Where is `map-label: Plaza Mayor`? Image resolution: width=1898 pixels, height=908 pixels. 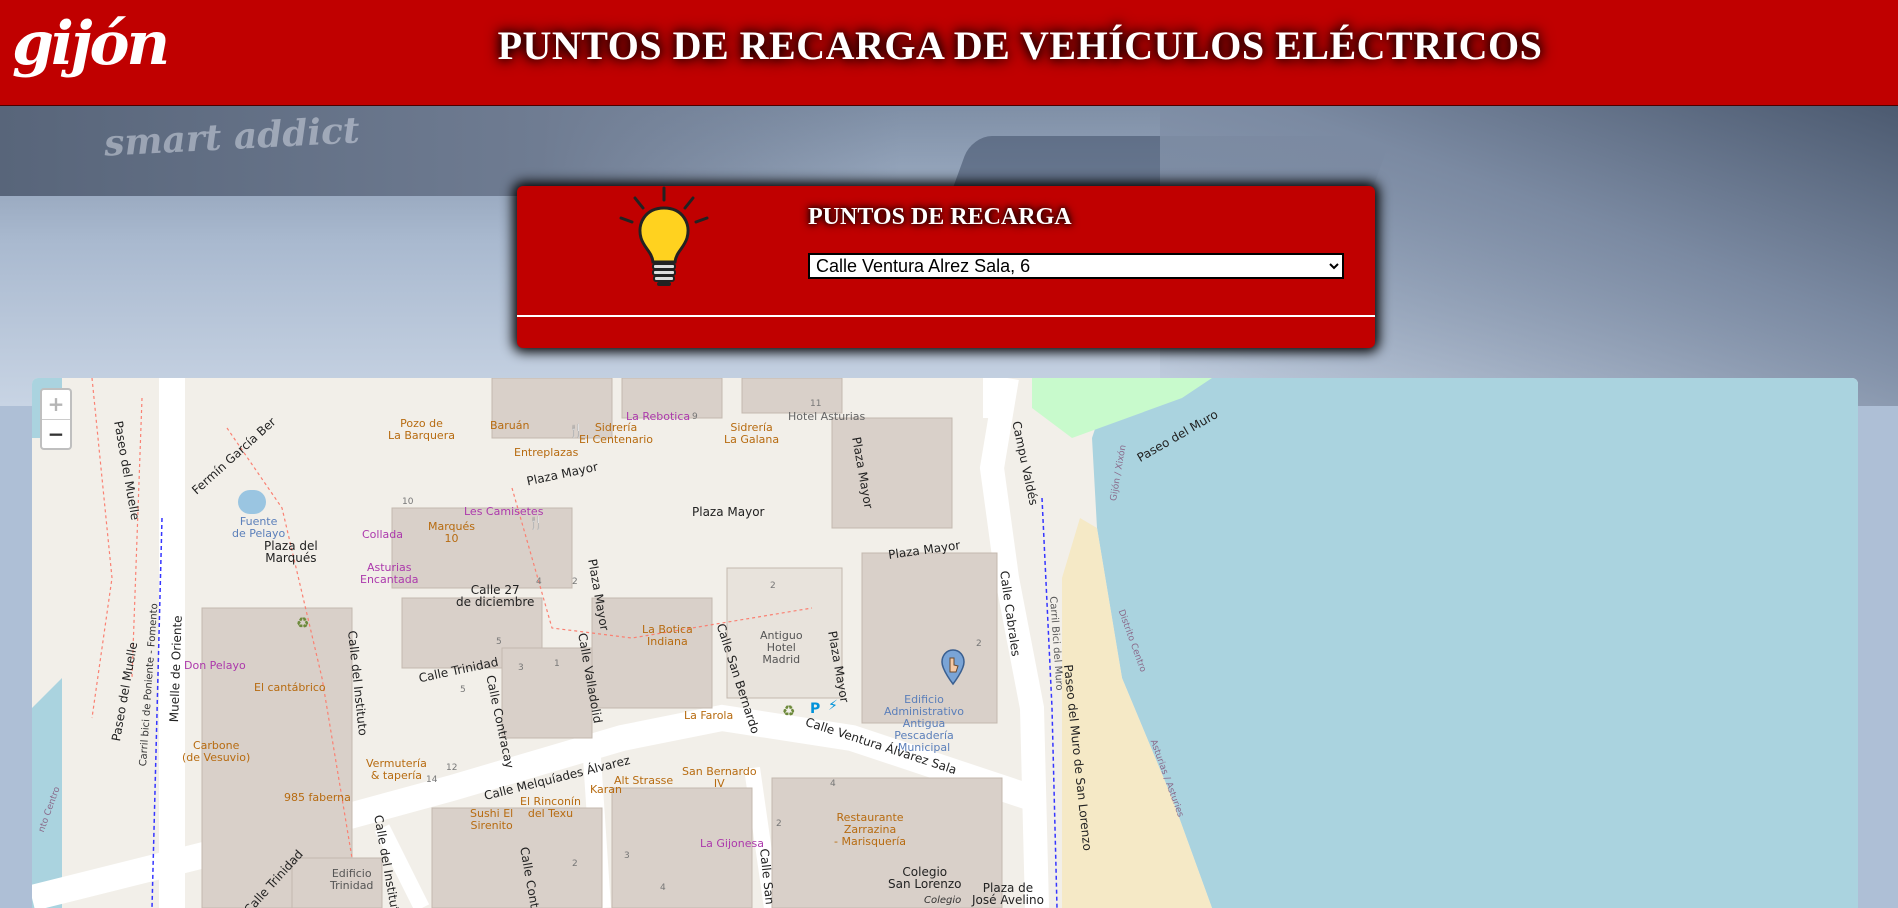 map-label: Plaza Mayor is located at coordinates (728, 512).